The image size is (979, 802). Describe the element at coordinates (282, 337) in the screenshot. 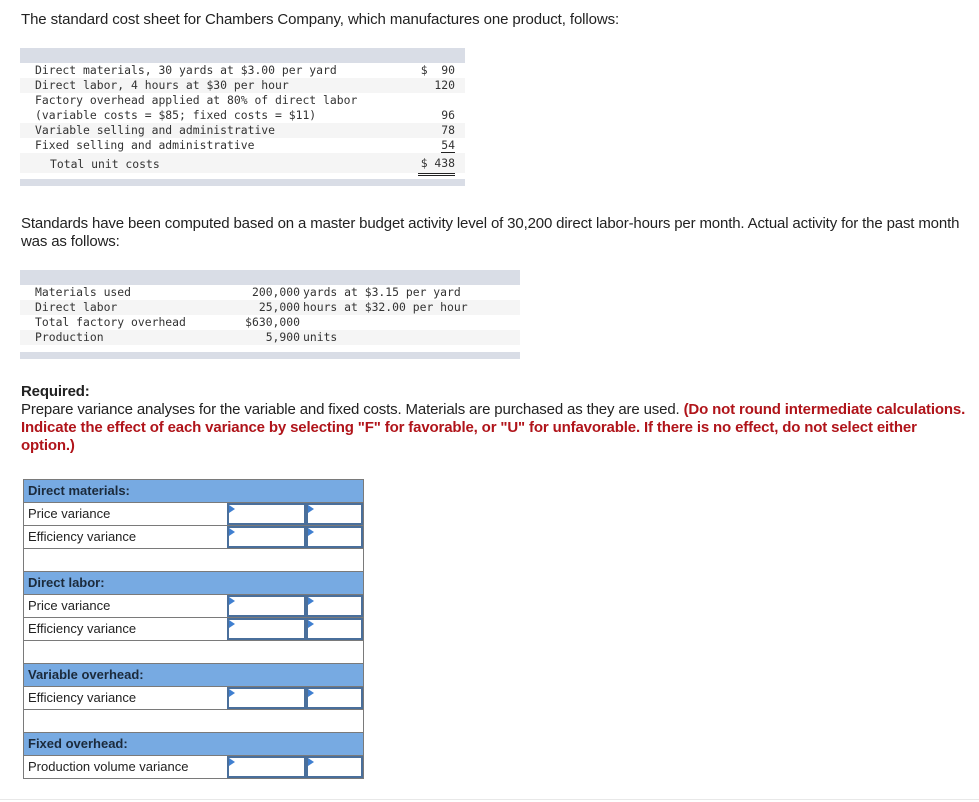

I see `actual-value: 5,900` at that location.